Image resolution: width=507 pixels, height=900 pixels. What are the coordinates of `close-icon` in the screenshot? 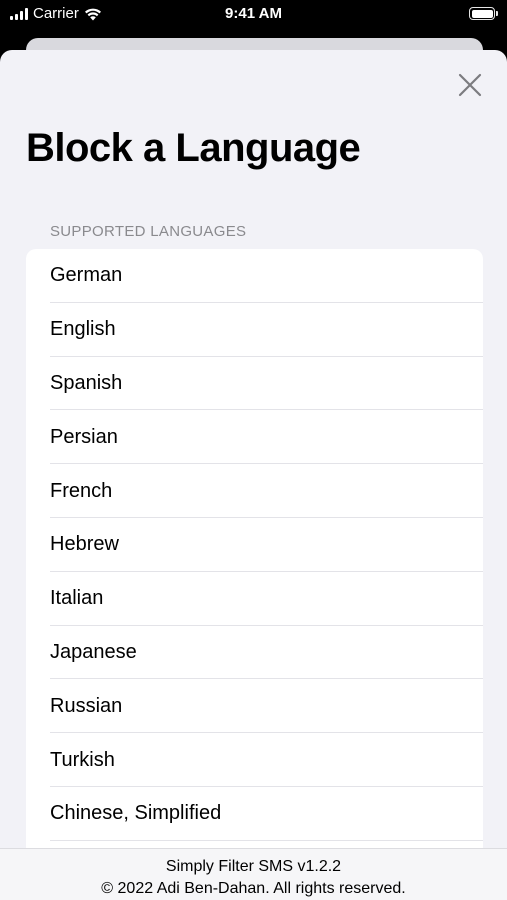 It's located at (470, 85).